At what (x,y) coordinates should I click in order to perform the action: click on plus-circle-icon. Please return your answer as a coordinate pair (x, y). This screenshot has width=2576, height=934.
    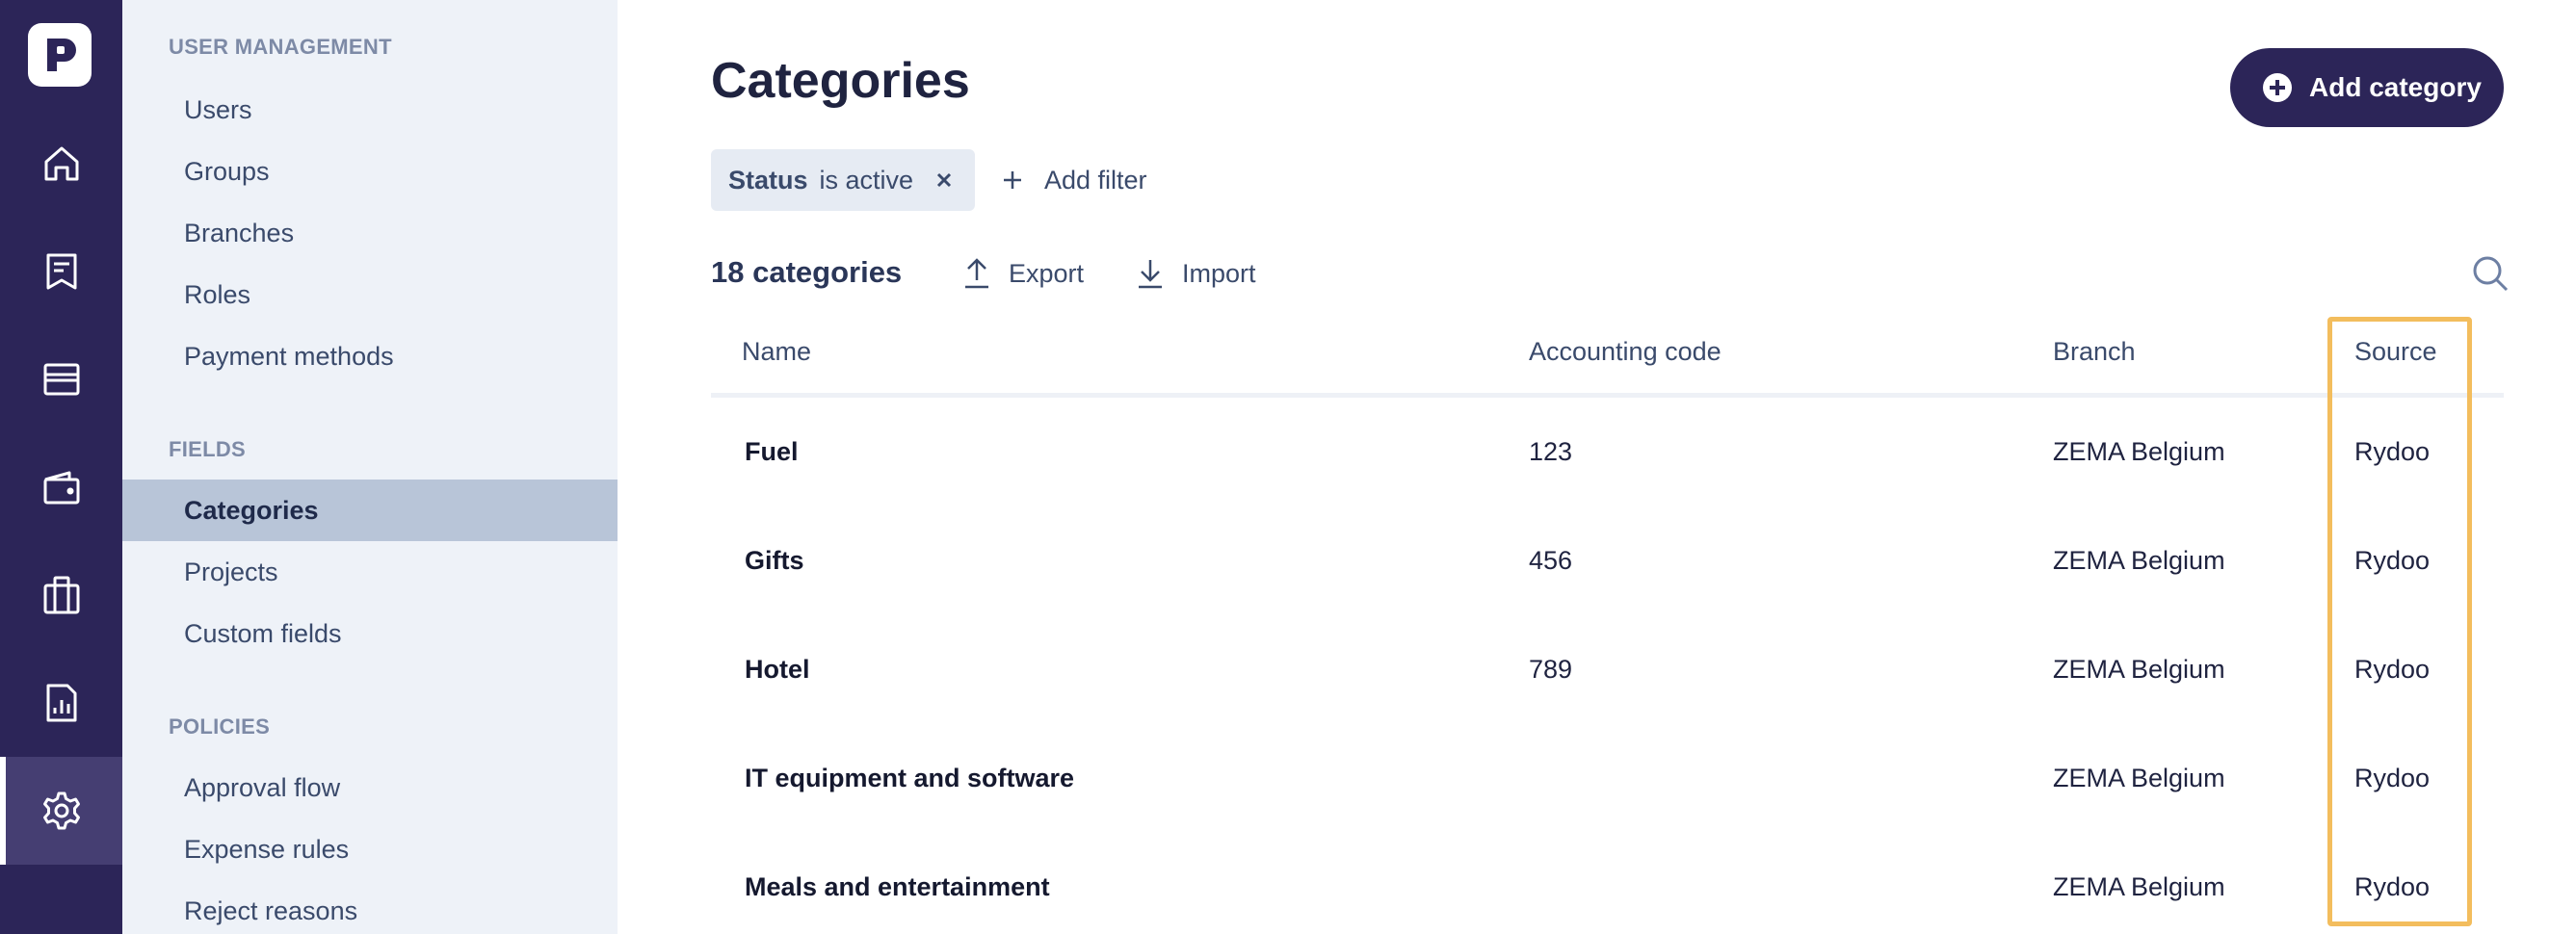
    Looking at the image, I should click on (2277, 88).